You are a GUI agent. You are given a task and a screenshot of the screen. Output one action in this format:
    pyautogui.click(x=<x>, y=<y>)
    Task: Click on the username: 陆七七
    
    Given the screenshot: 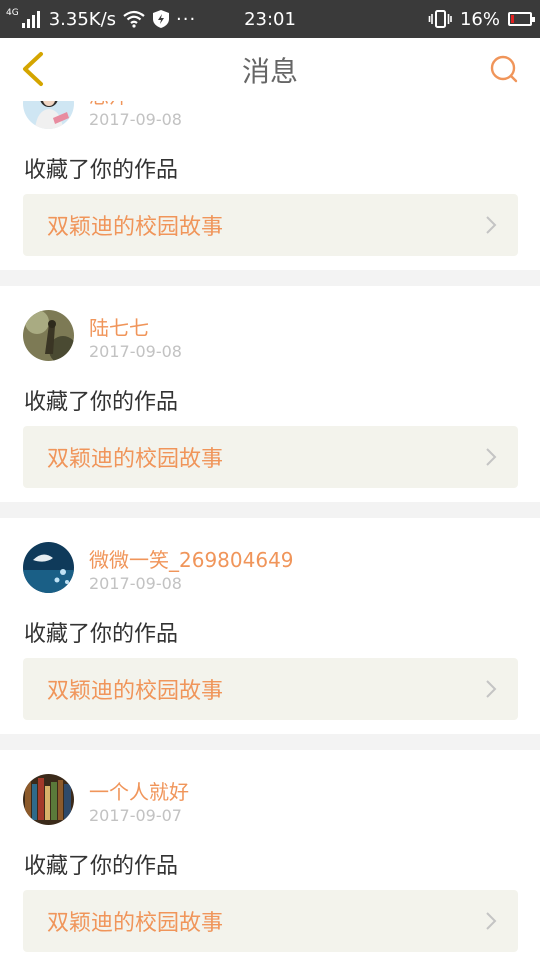 What is the action you would take?
    pyautogui.click(x=119, y=326)
    